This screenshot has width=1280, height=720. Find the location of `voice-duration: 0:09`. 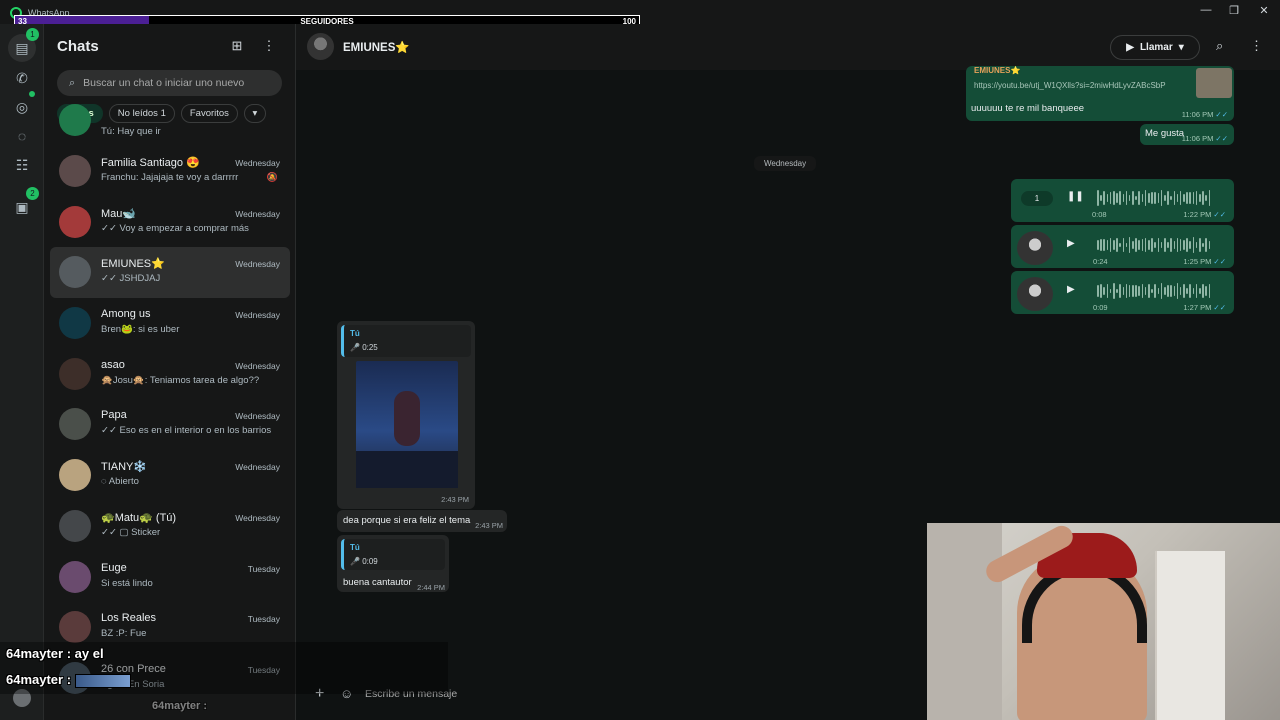

voice-duration: 0:09 is located at coordinates (1100, 307).